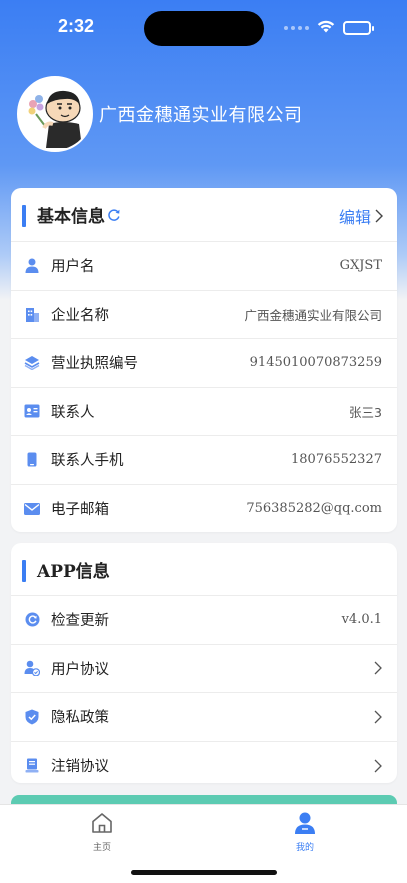 The width and height of the screenshot is (407, 883). I want to click on tab-home: 主页, so click(102, 832).